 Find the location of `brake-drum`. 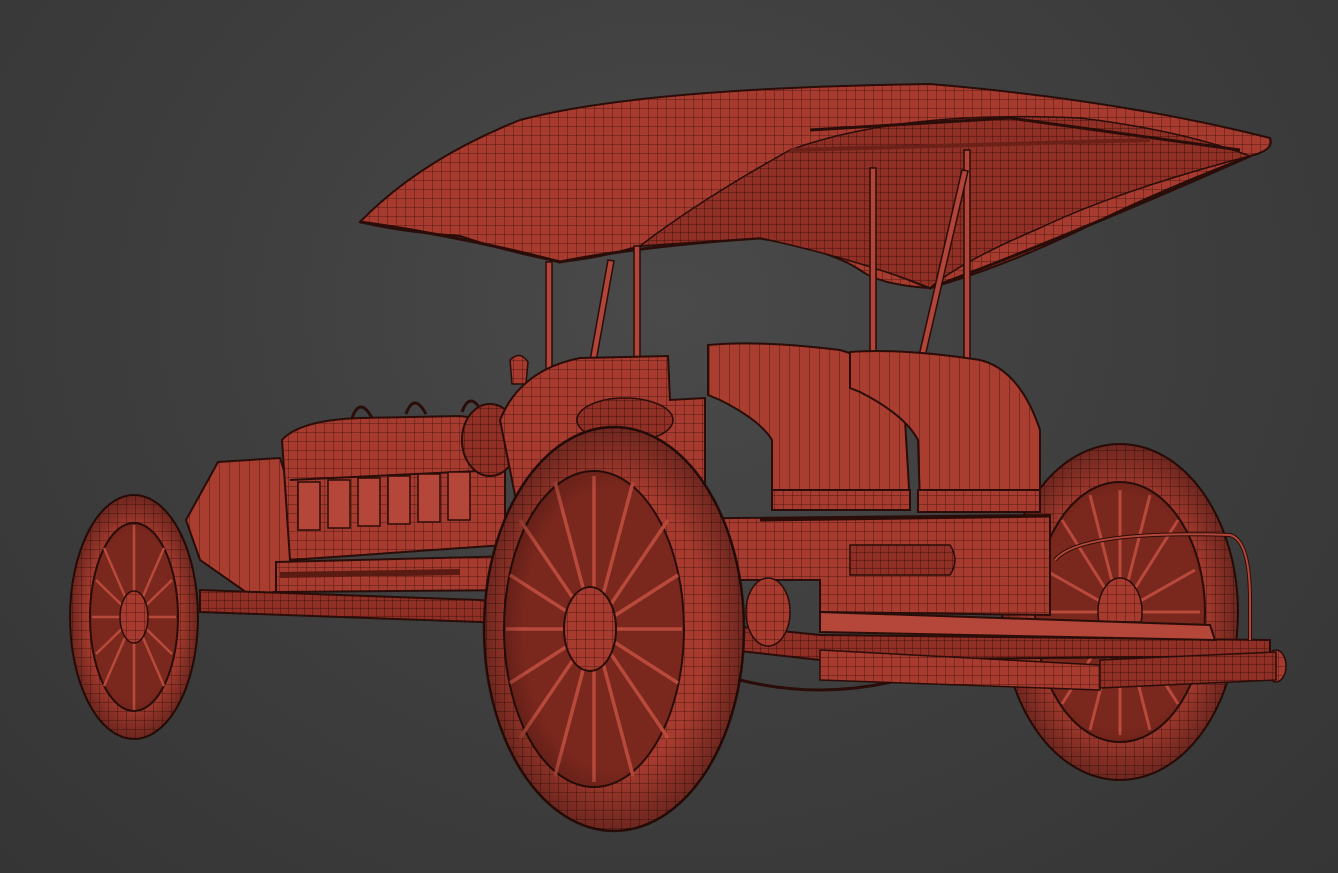

brake-drum is located at coordinates (768, 612).